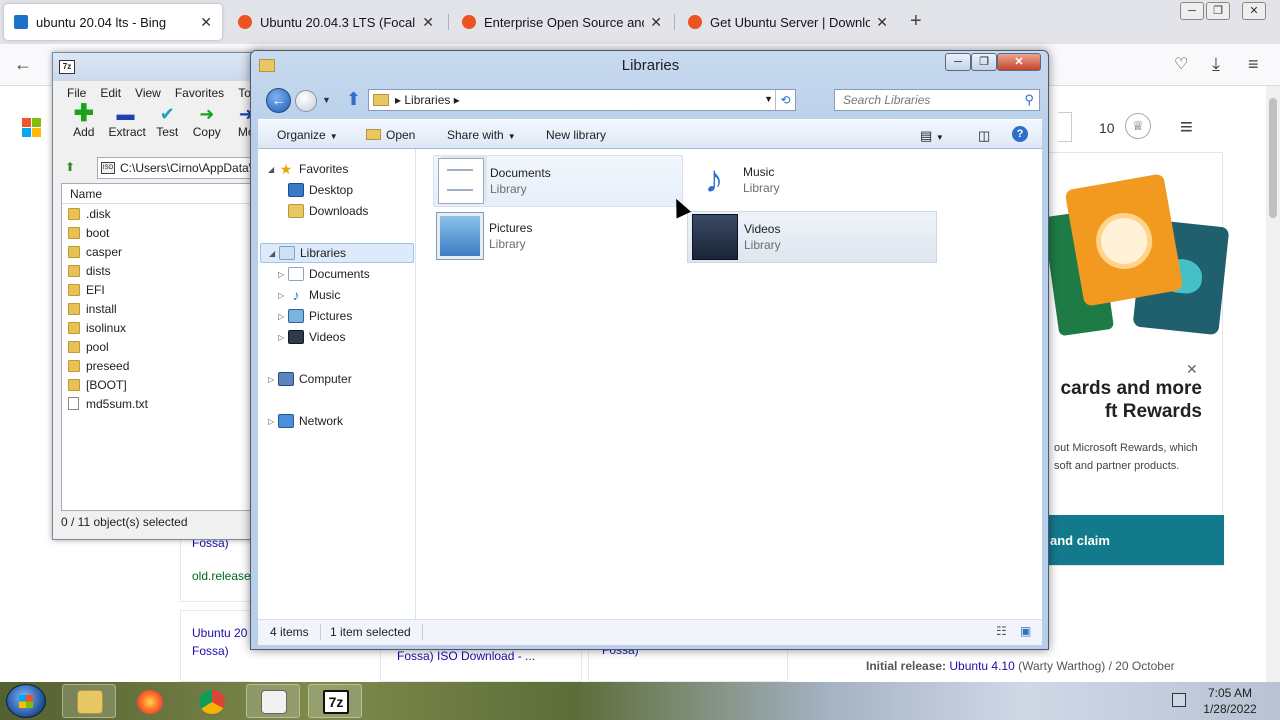 The height and width of the screenshot is (720, 1280). I want to click on view-options-icon: ▤ ▼, so click(932, 136).